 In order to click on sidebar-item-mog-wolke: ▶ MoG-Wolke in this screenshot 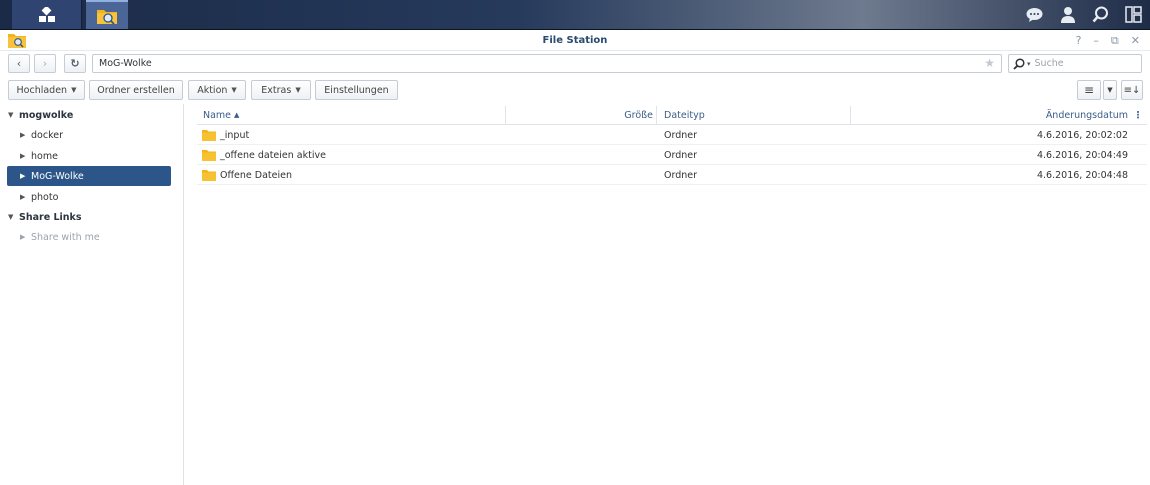, I will do `click(89, 176)`.